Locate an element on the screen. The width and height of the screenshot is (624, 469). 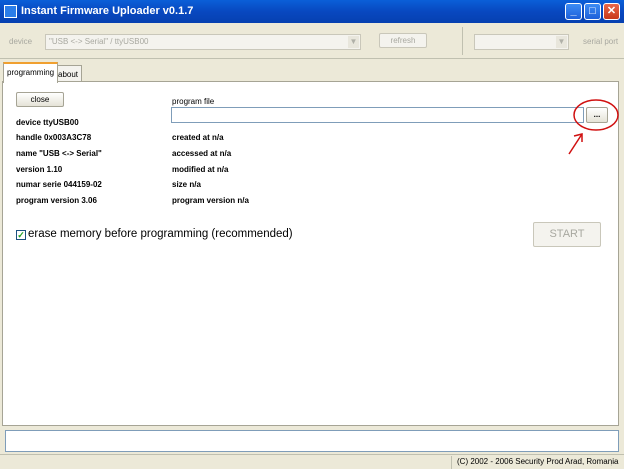
annotation-overlay is located at coordinates (593, 127).